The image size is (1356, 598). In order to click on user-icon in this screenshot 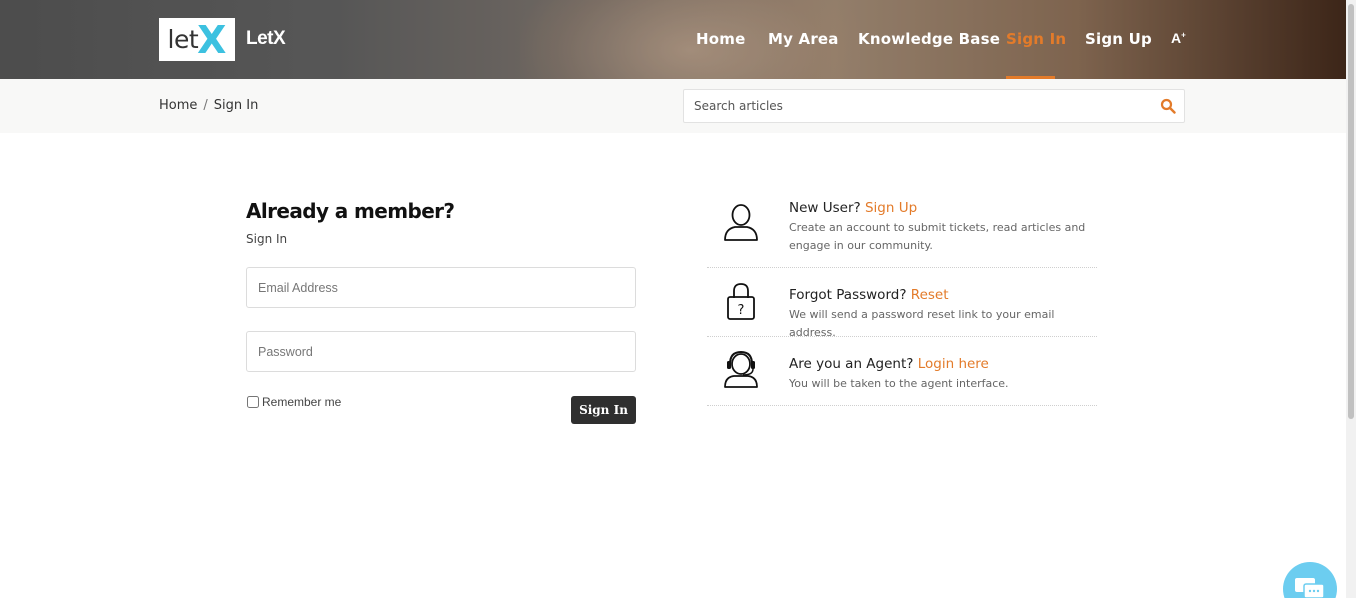, I will do `click(741, 222)`.